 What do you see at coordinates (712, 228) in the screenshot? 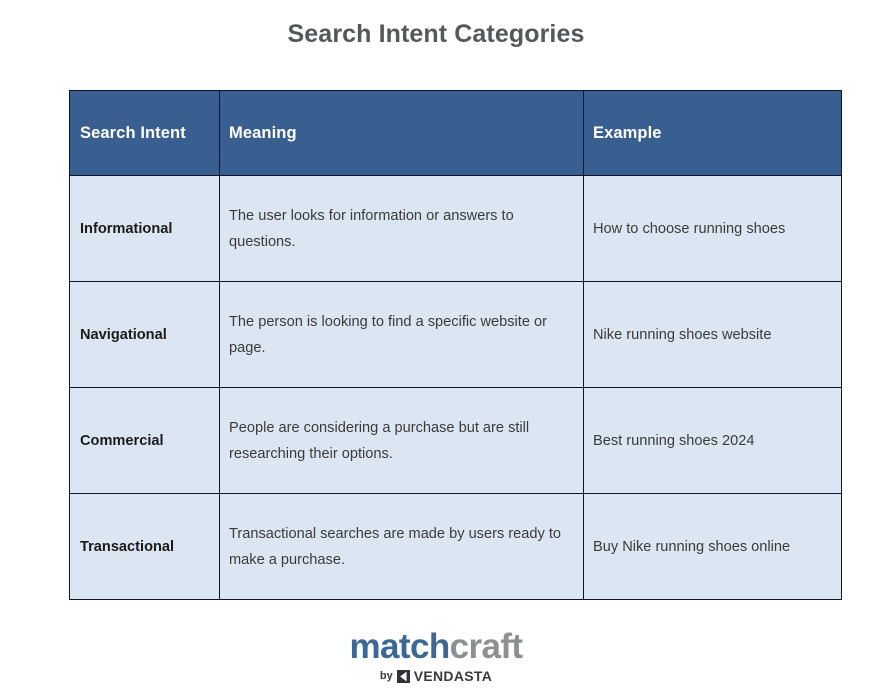
I see `cell-example: How to choose running shoes` at bounding box center [712, 228].